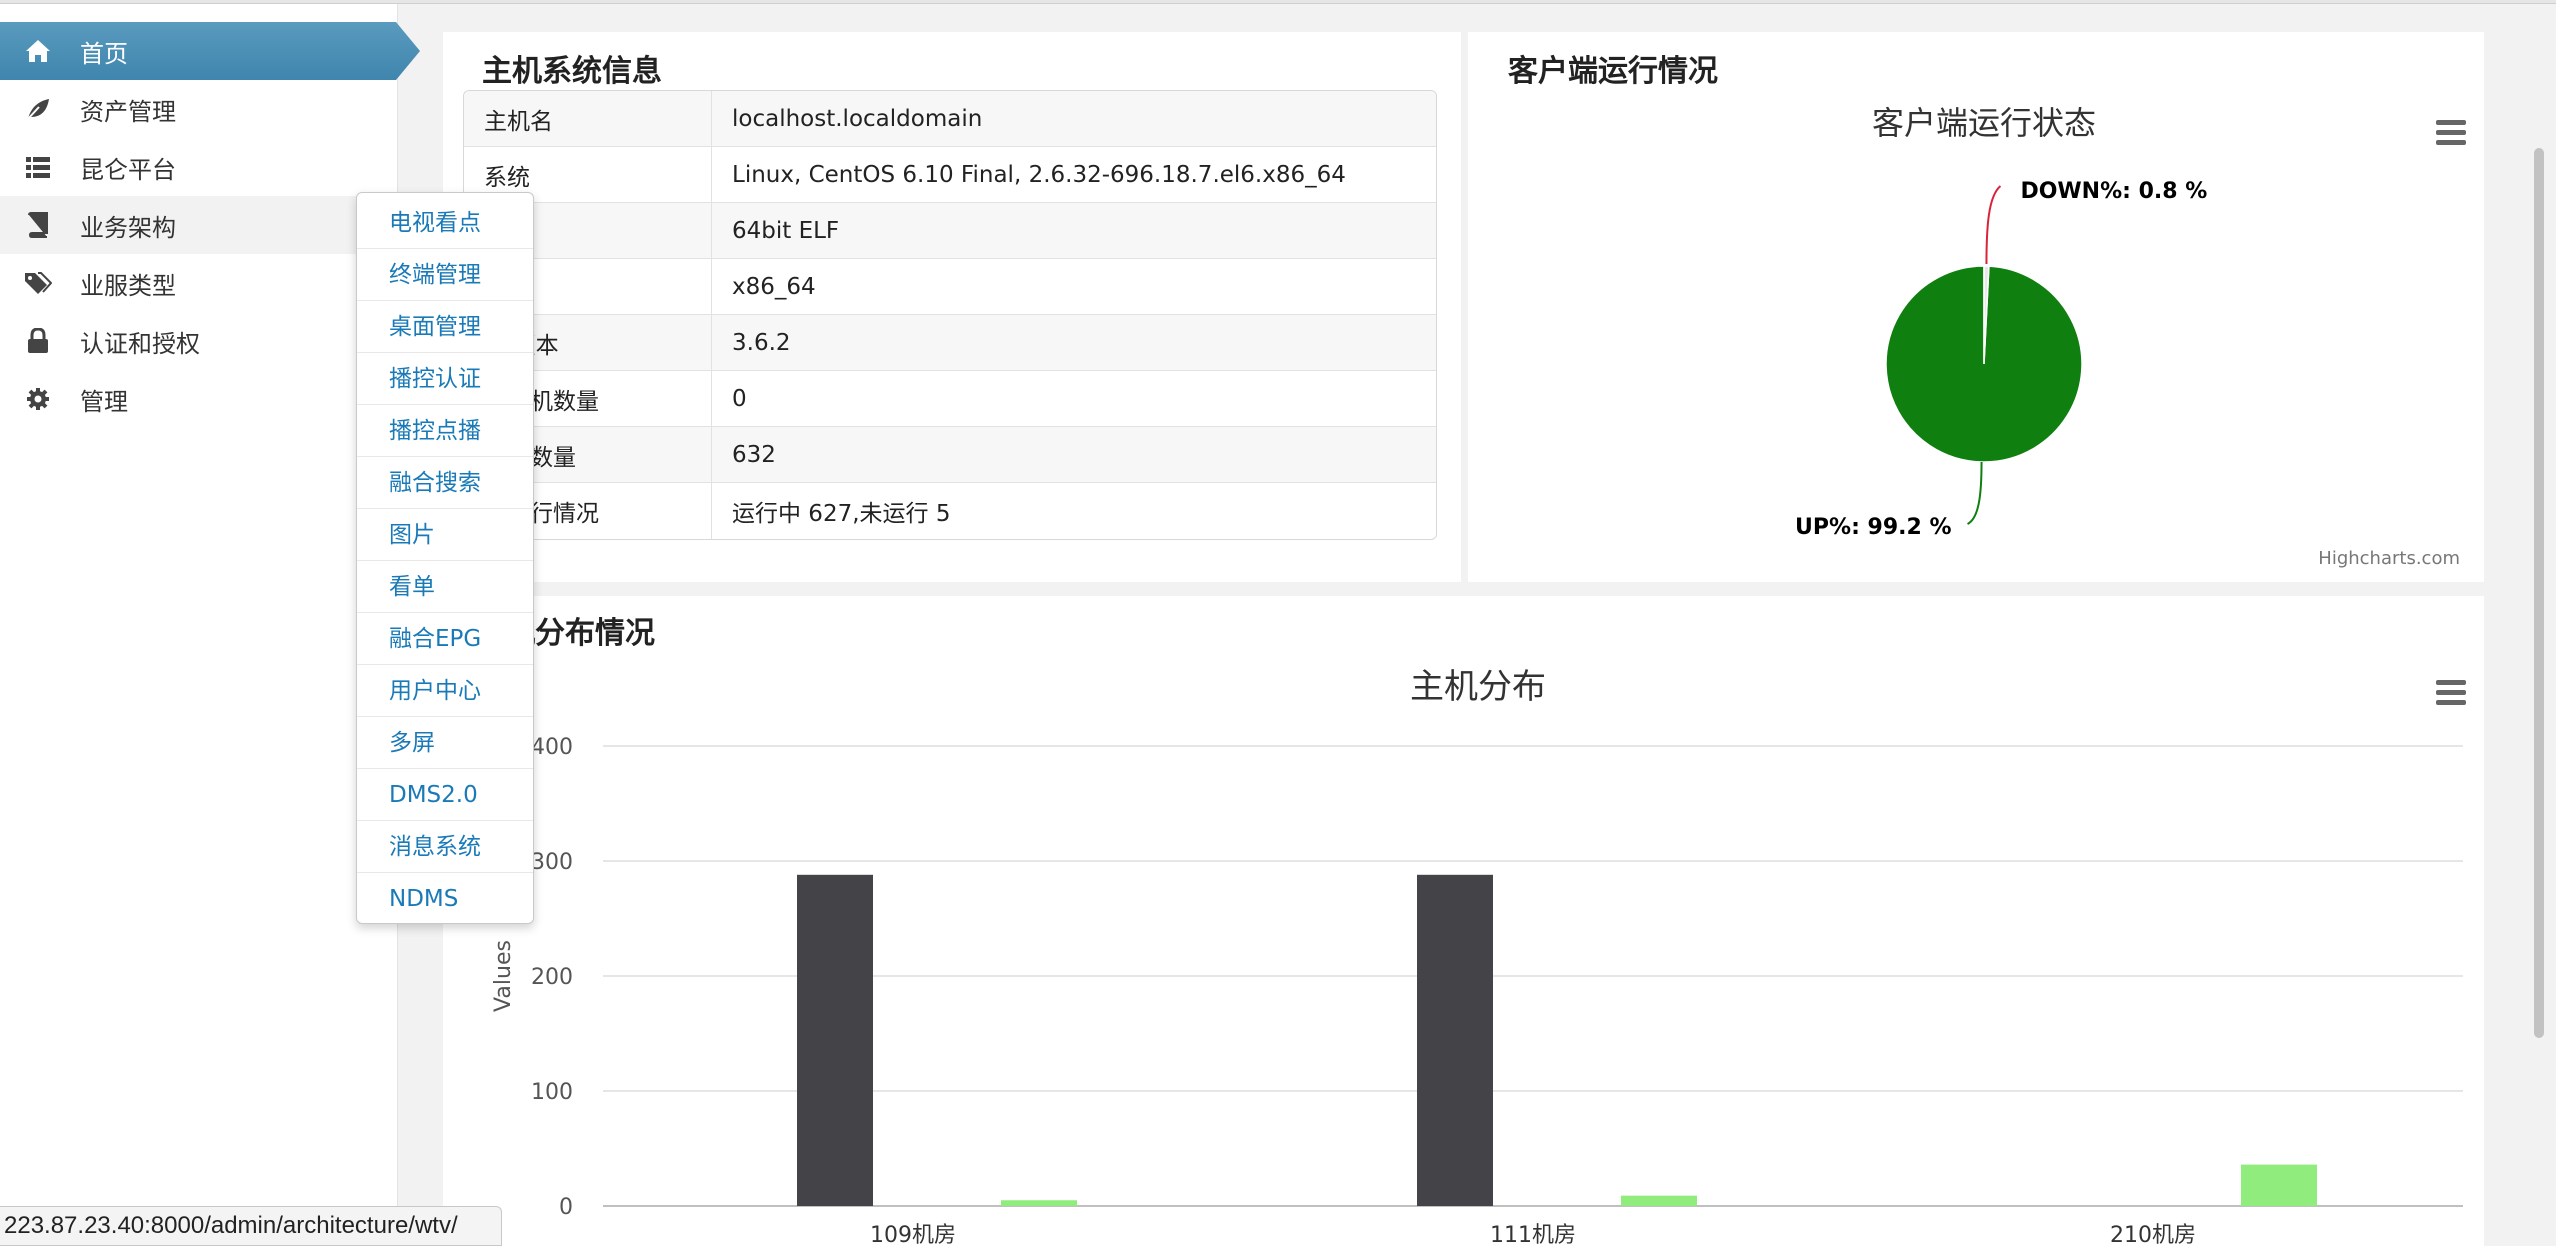 Image resolution: width=2556 pixels, height=1246 pixels. I want to click on info-row: 端运行情况 运行中 627,未运行 5, so click(950, 511).